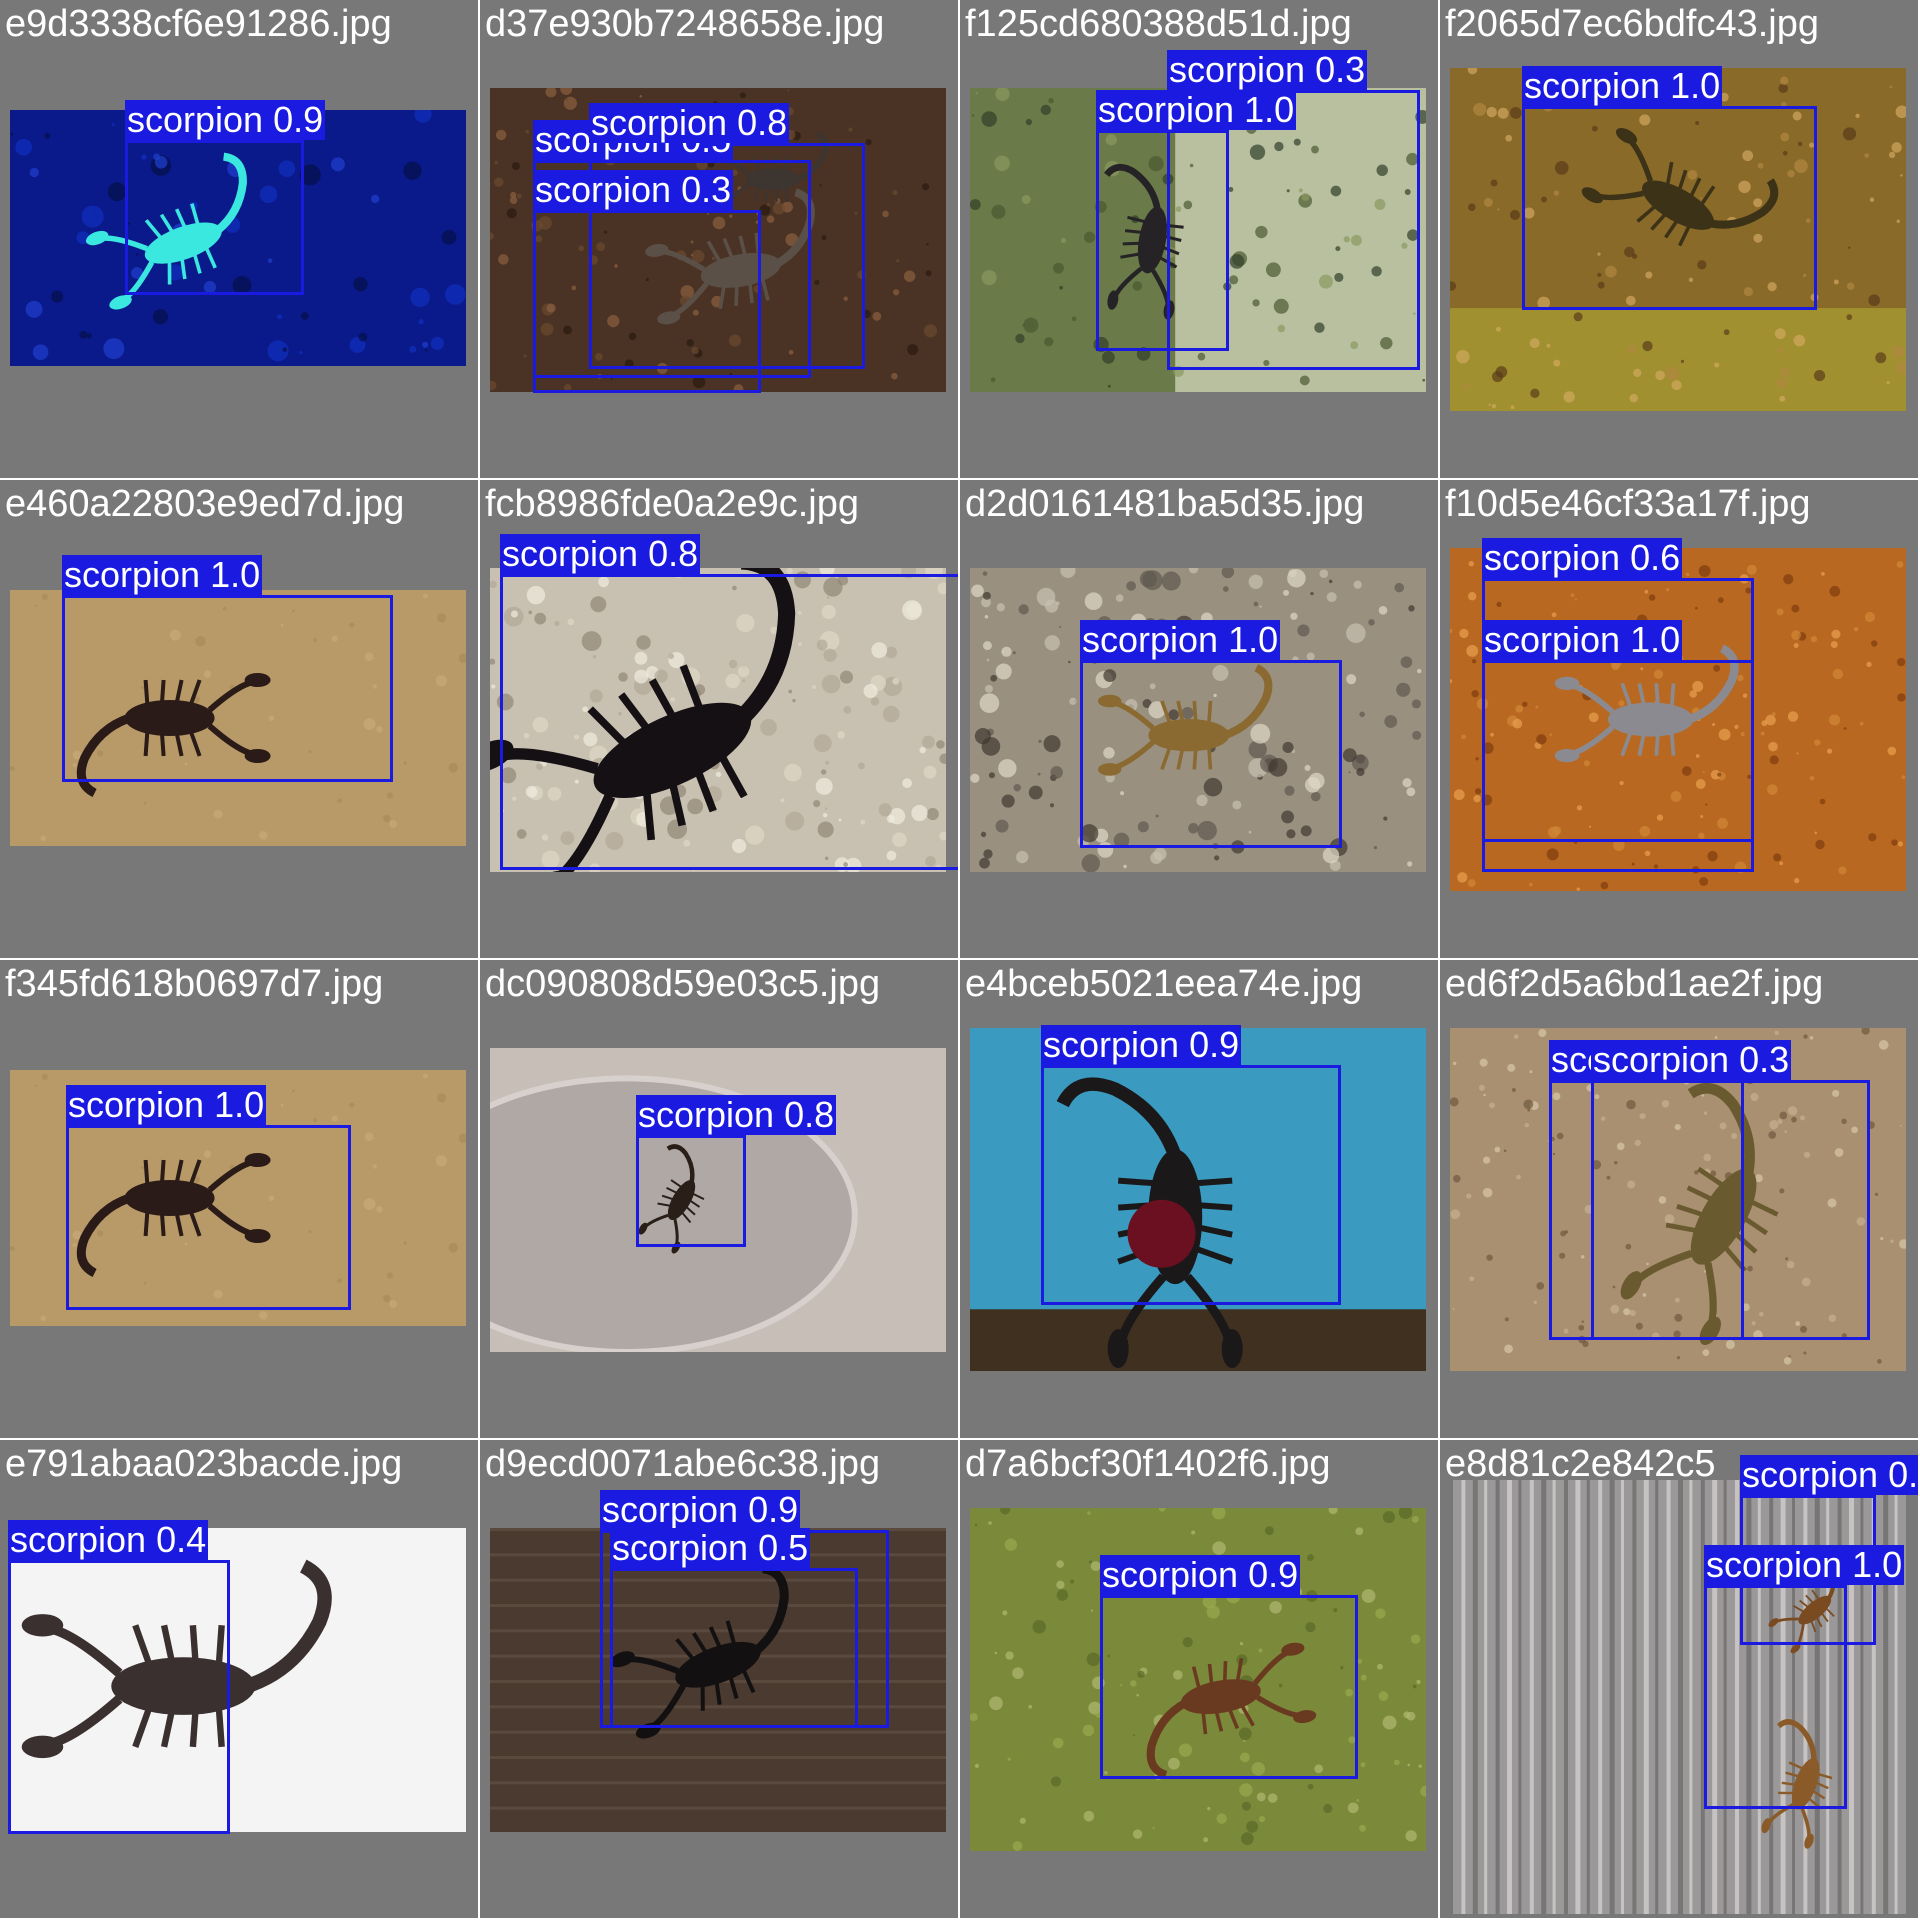  Describe the element at coordinates (1165, 504) in the screenshot. I see `tile-filename: d2d0161481ba5d35.jpg` at that location.